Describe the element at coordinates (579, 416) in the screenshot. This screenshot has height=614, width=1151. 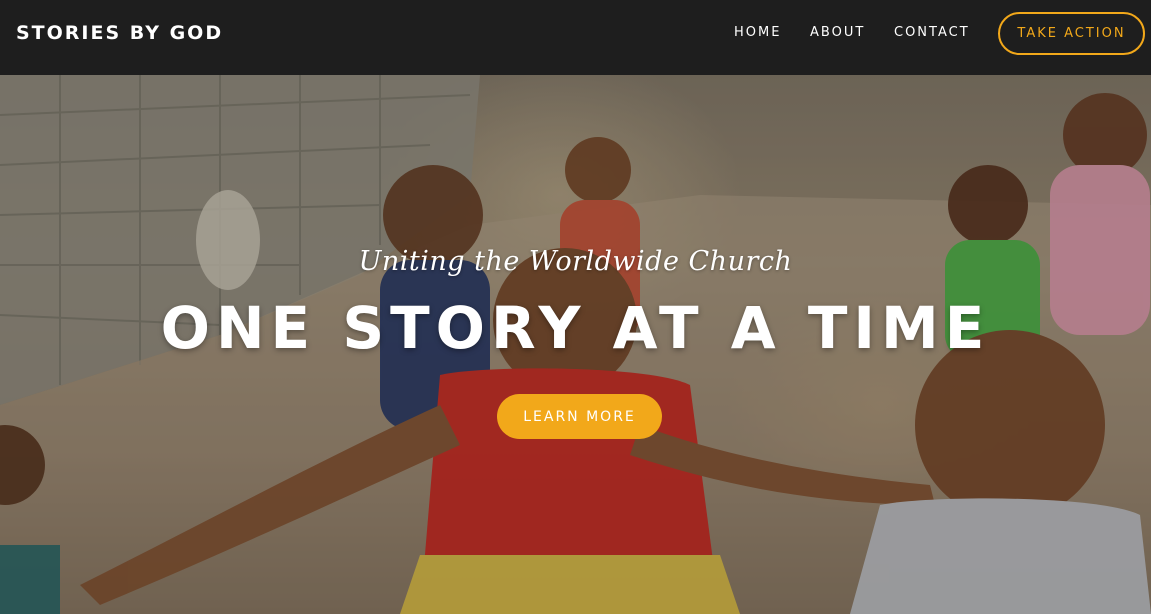
I see `learn-more-button: LEARN MORE` at that location.